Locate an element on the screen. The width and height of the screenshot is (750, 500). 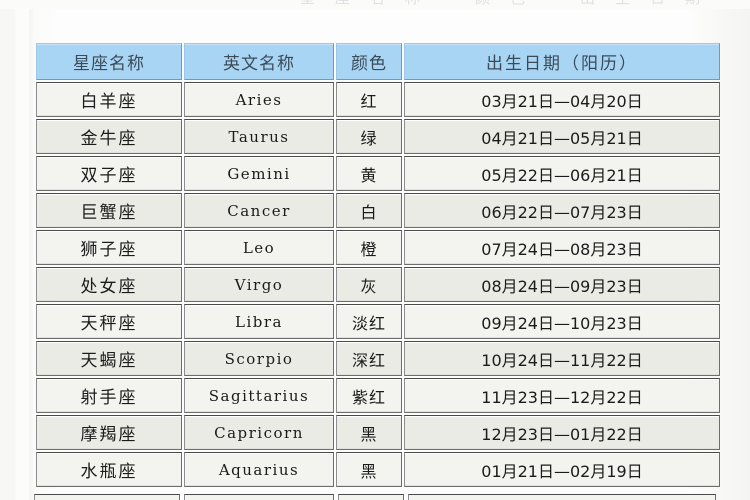
cell-color: 白 is located at coordinates (369, 210).